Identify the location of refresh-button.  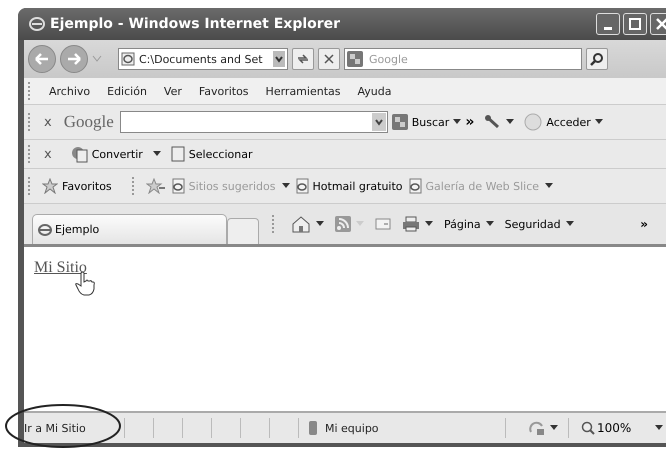
(303, 59).